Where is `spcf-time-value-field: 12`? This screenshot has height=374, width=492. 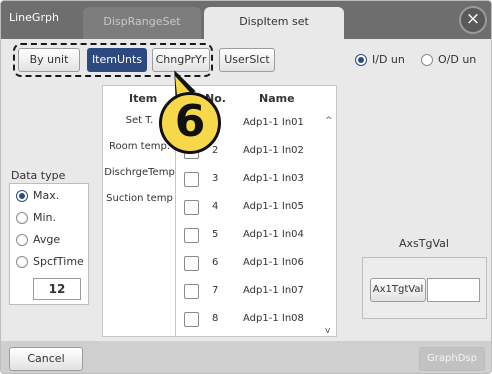 spcf-time-value-field: 12 is located at coordinates (57, 289).